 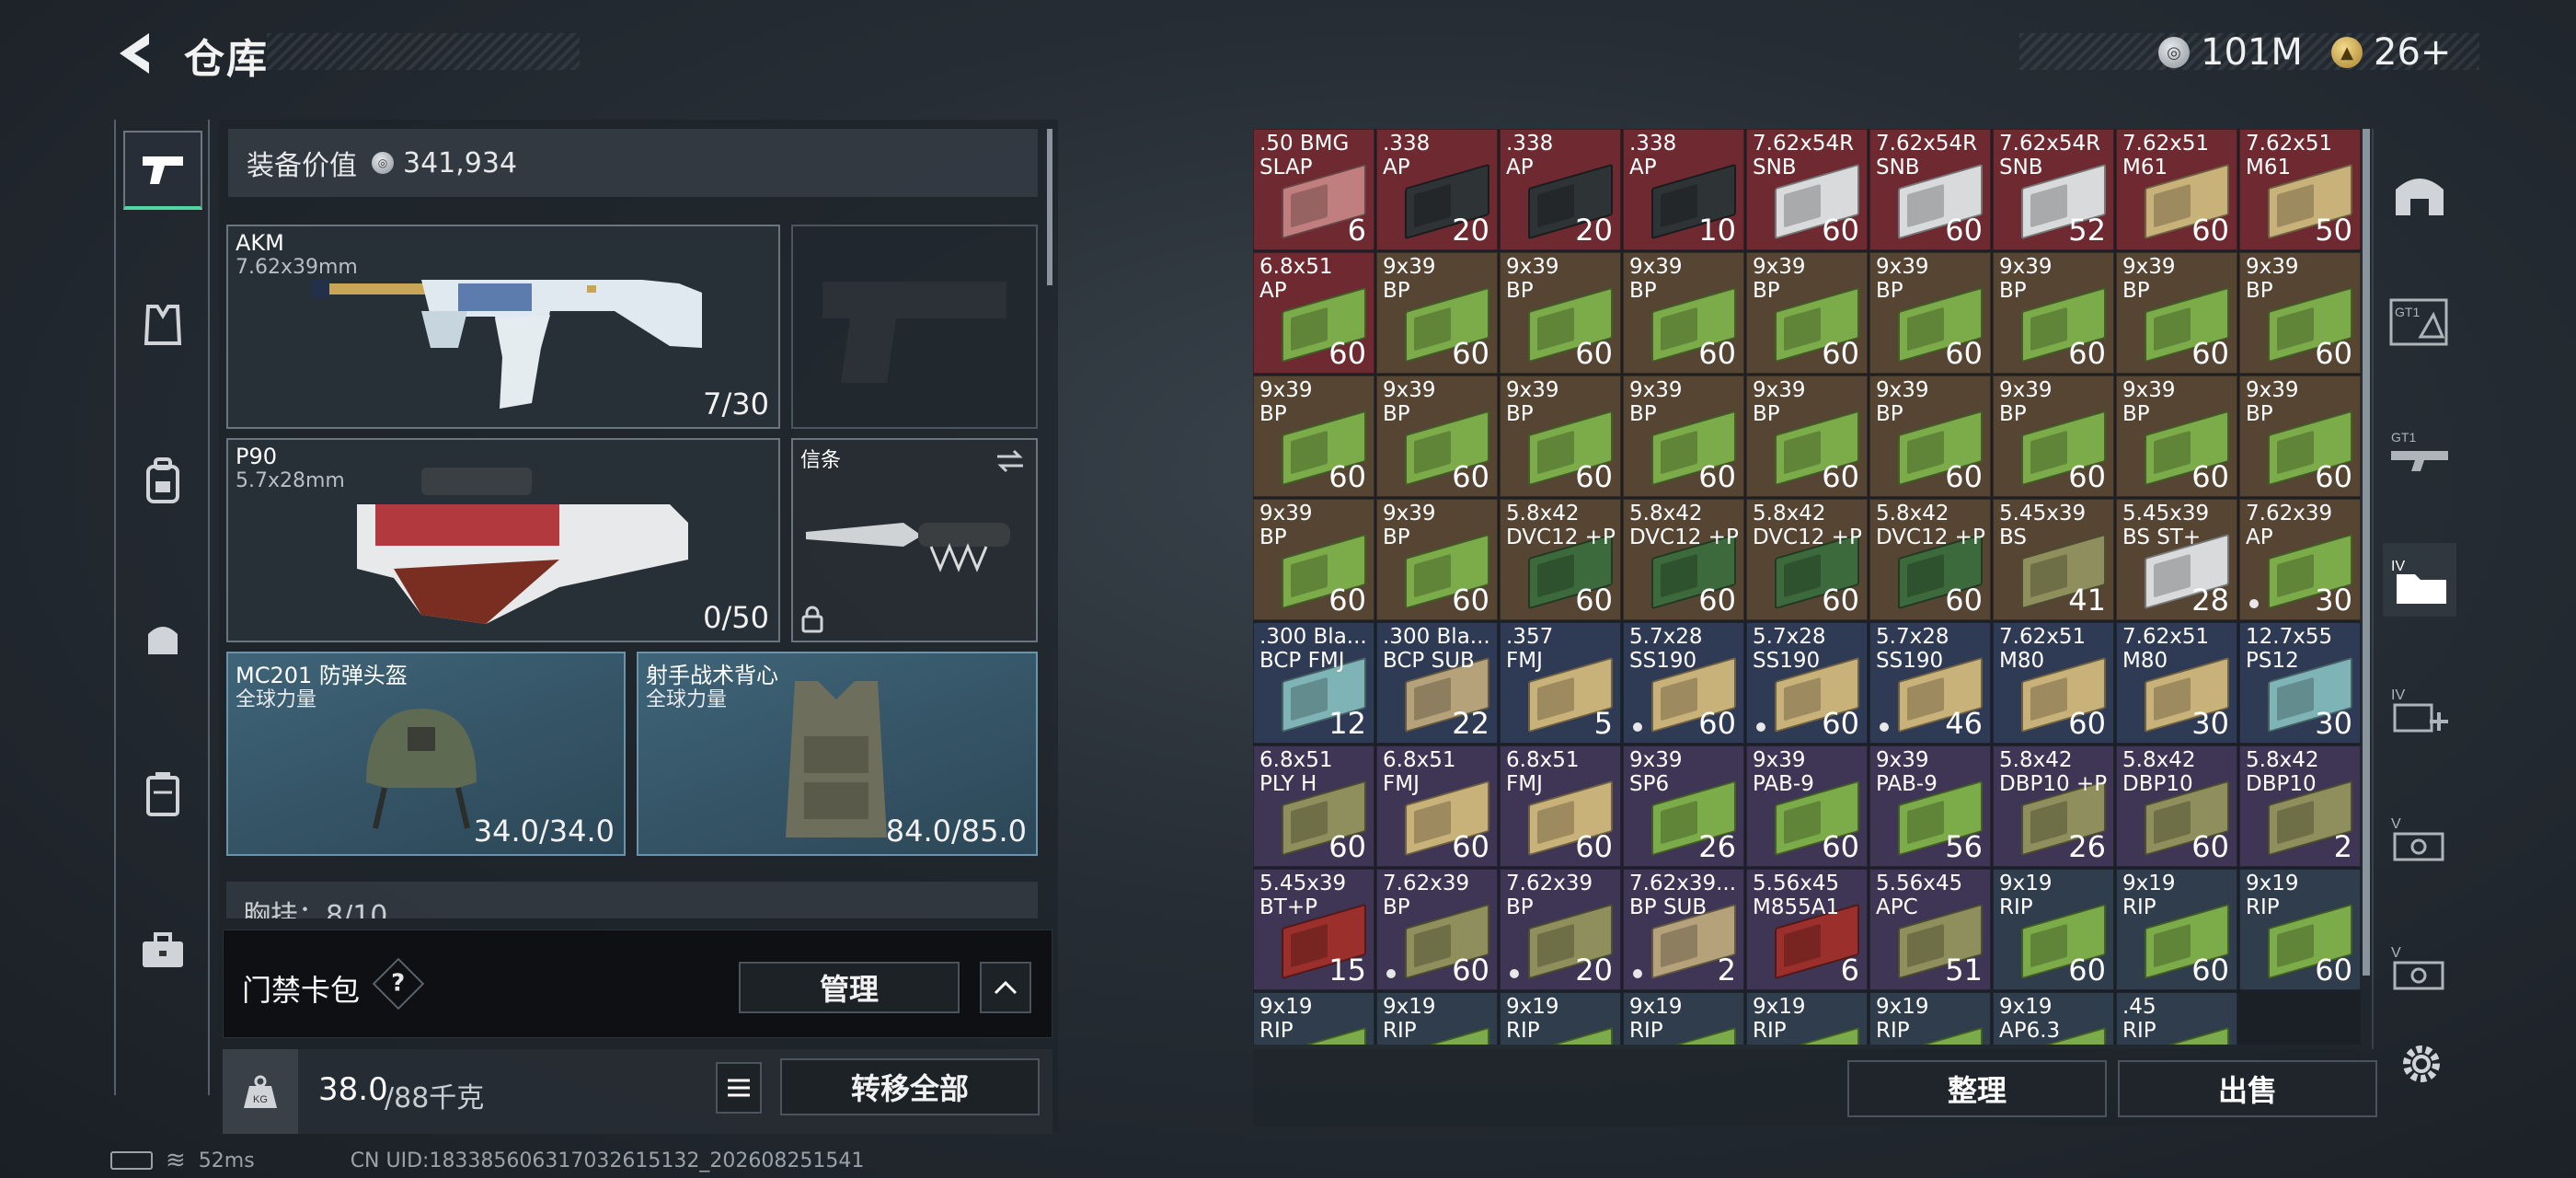 I want to click on tool-helmet-slot, so click(x=2419, y=193).